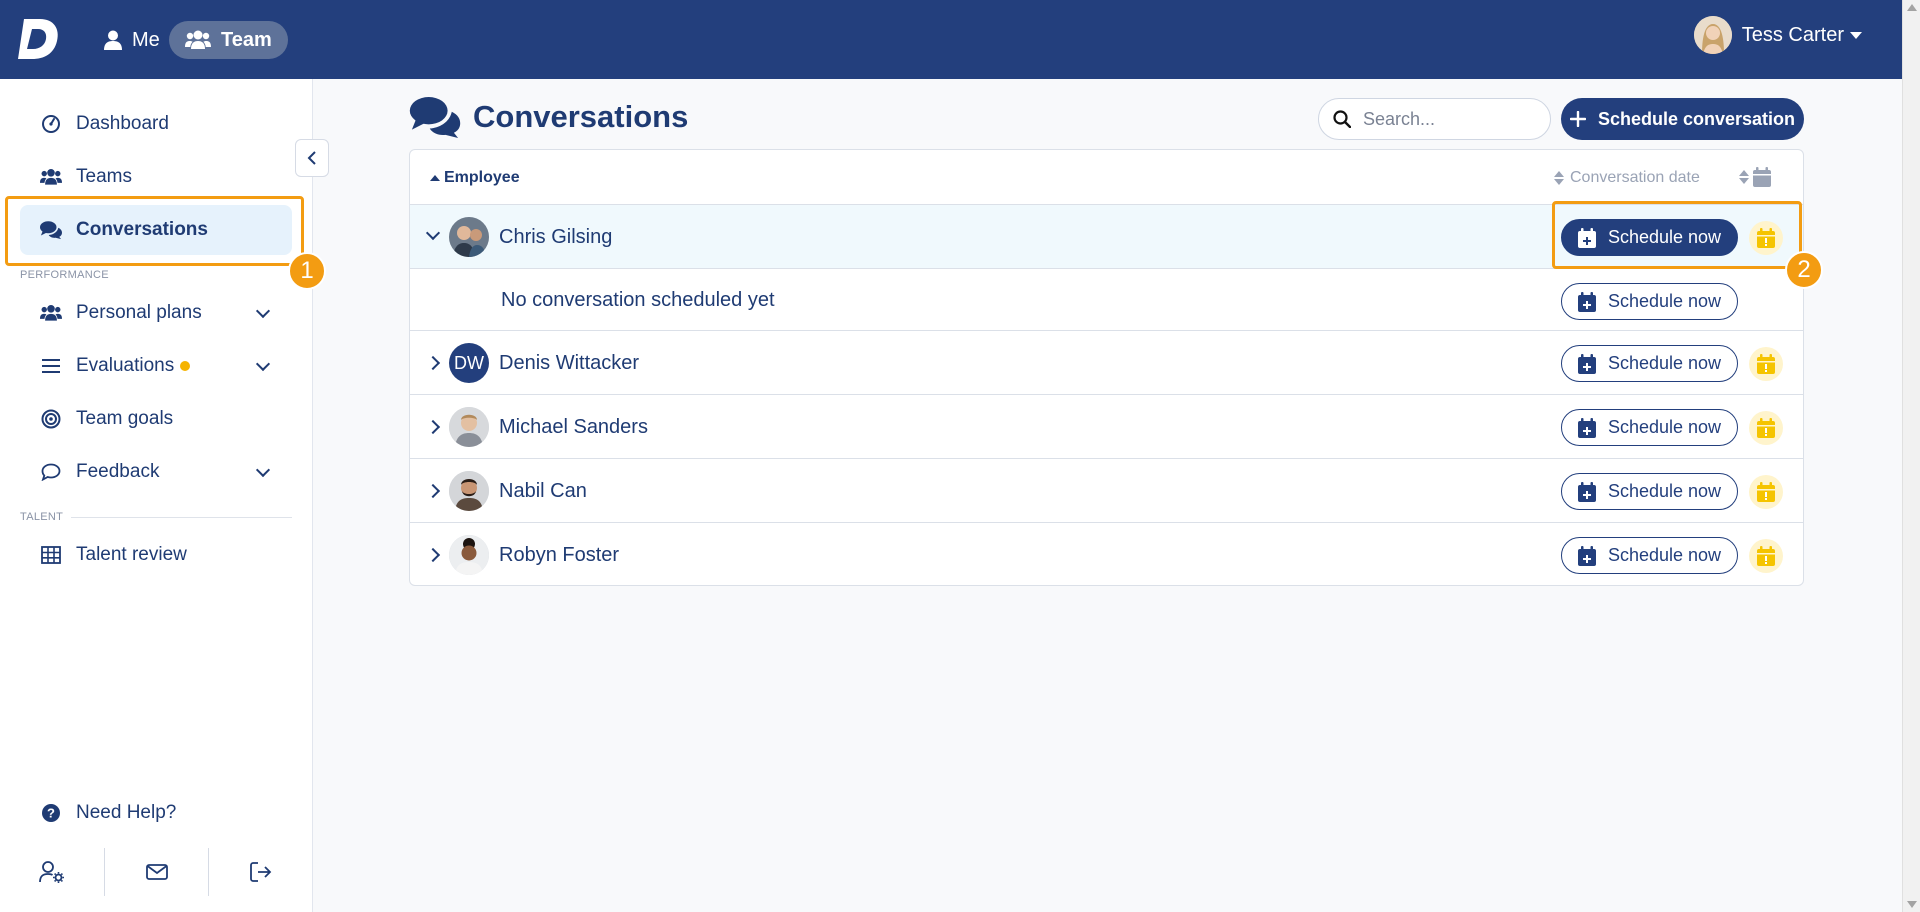  I want to click on sort-asc-icon, so click(435, 178).